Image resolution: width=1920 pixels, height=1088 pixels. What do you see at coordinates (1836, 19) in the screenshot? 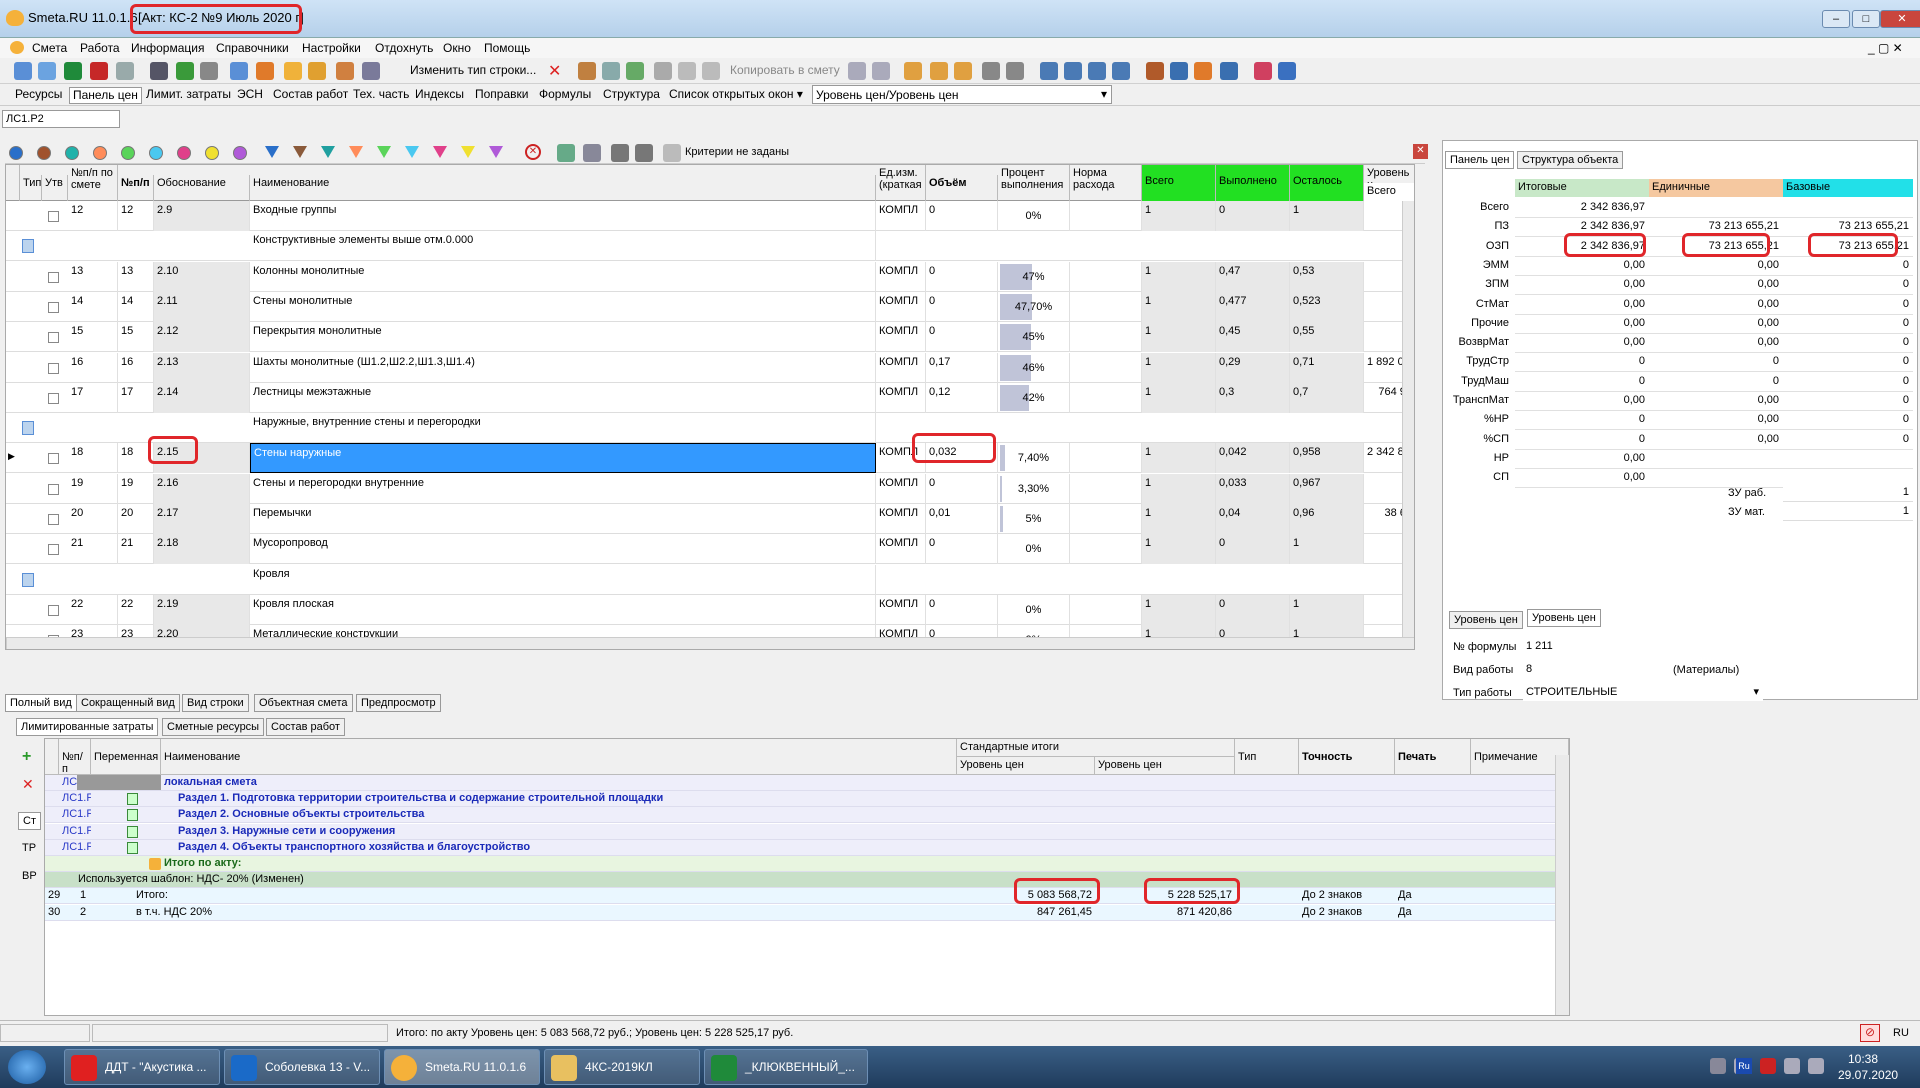
I see `minimize-button: –` at bounding box center [1836, 19].